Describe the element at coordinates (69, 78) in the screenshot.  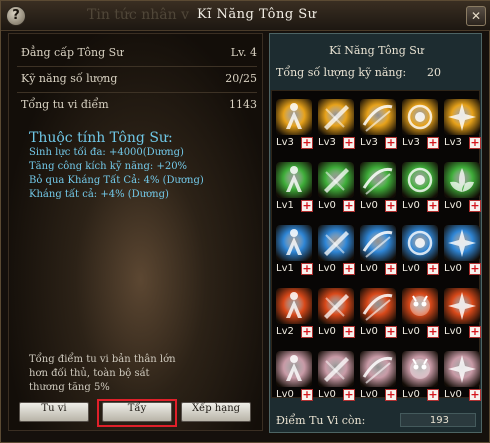
I see `stat-label: Kỹ năng số lượng` at that location.